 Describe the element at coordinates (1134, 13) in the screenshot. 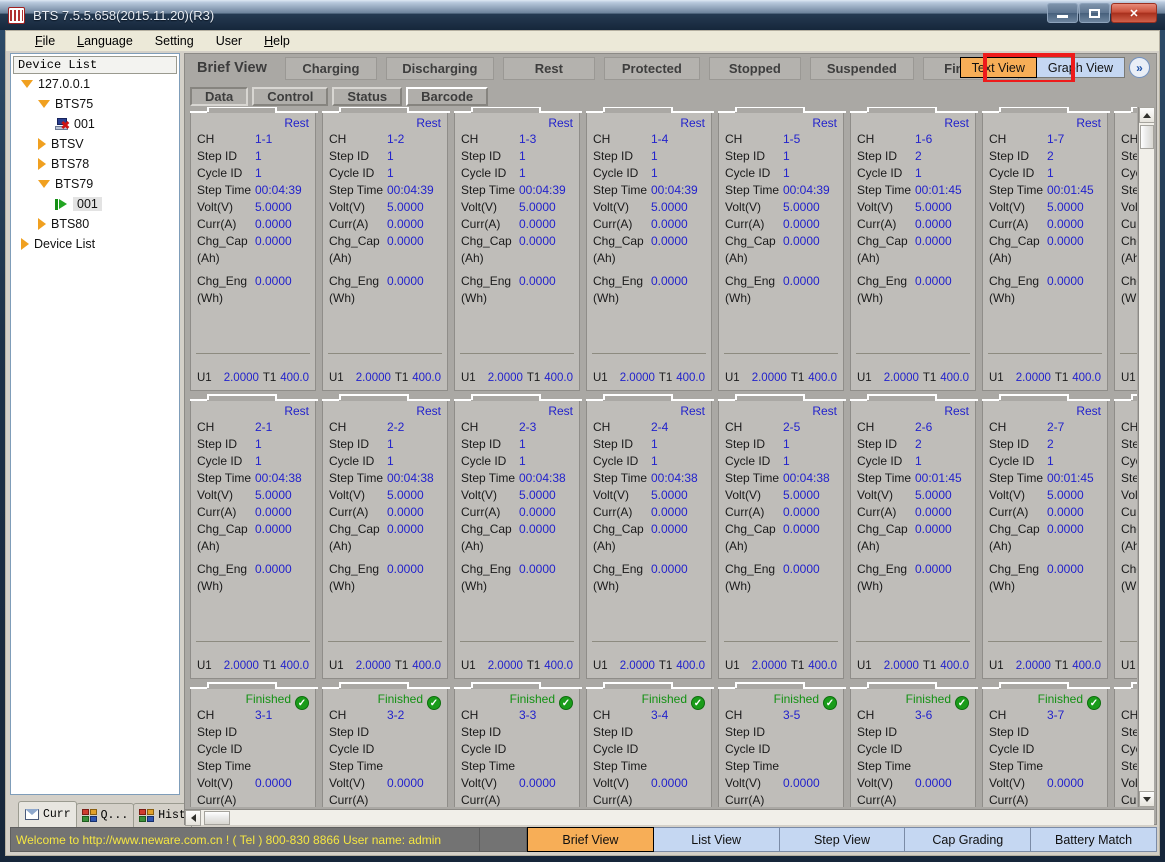

I see `close-button: ✕` at that location.